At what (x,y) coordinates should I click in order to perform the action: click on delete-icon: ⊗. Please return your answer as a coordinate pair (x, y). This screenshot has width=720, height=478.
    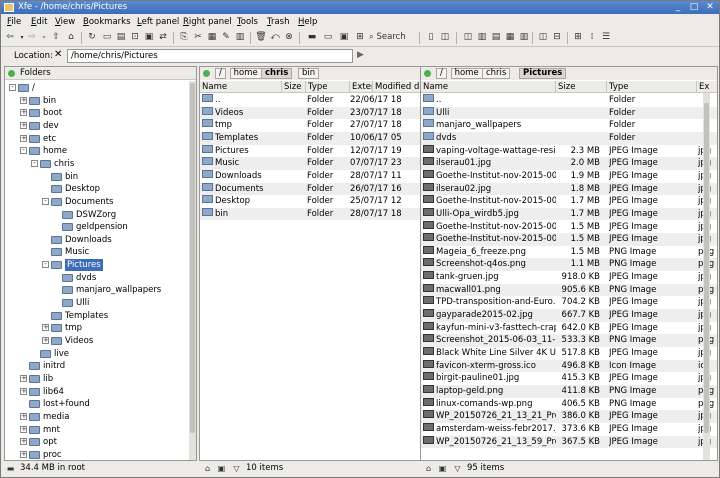
    Looking at the image, I should click on (289, 37).